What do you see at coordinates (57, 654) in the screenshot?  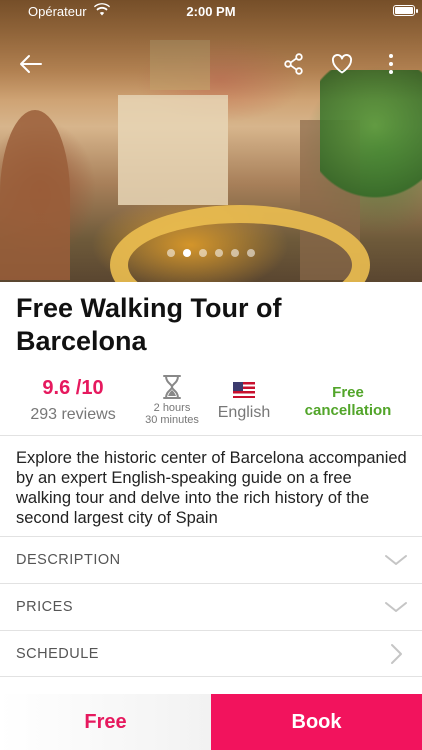 I see `section-label: SCHEDULE` at bounding box center [57, 654].